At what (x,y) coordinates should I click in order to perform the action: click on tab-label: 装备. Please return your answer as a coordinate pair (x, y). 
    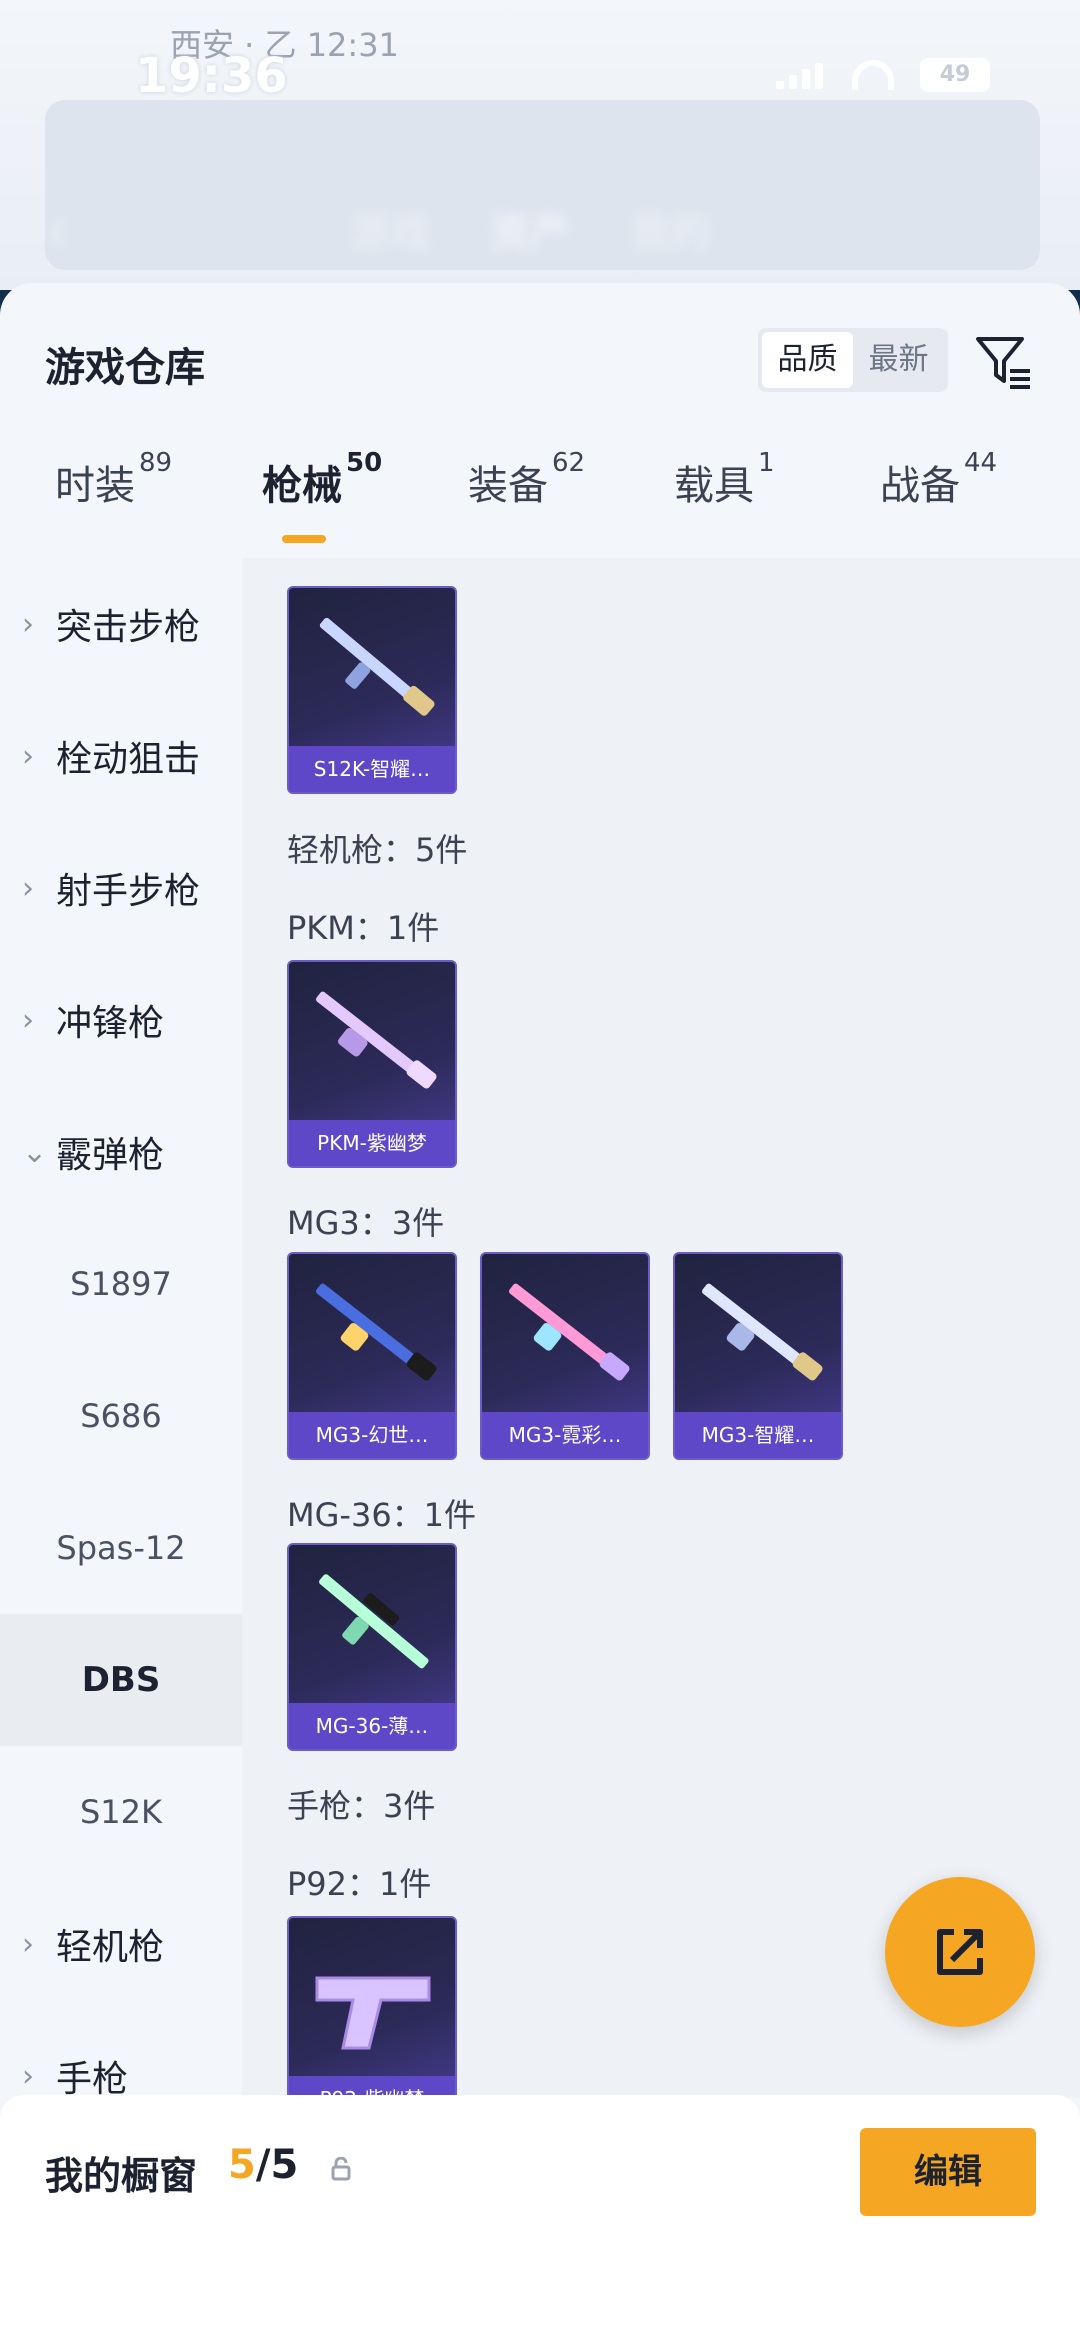
    Looking at the image, I should click on (508, 486).